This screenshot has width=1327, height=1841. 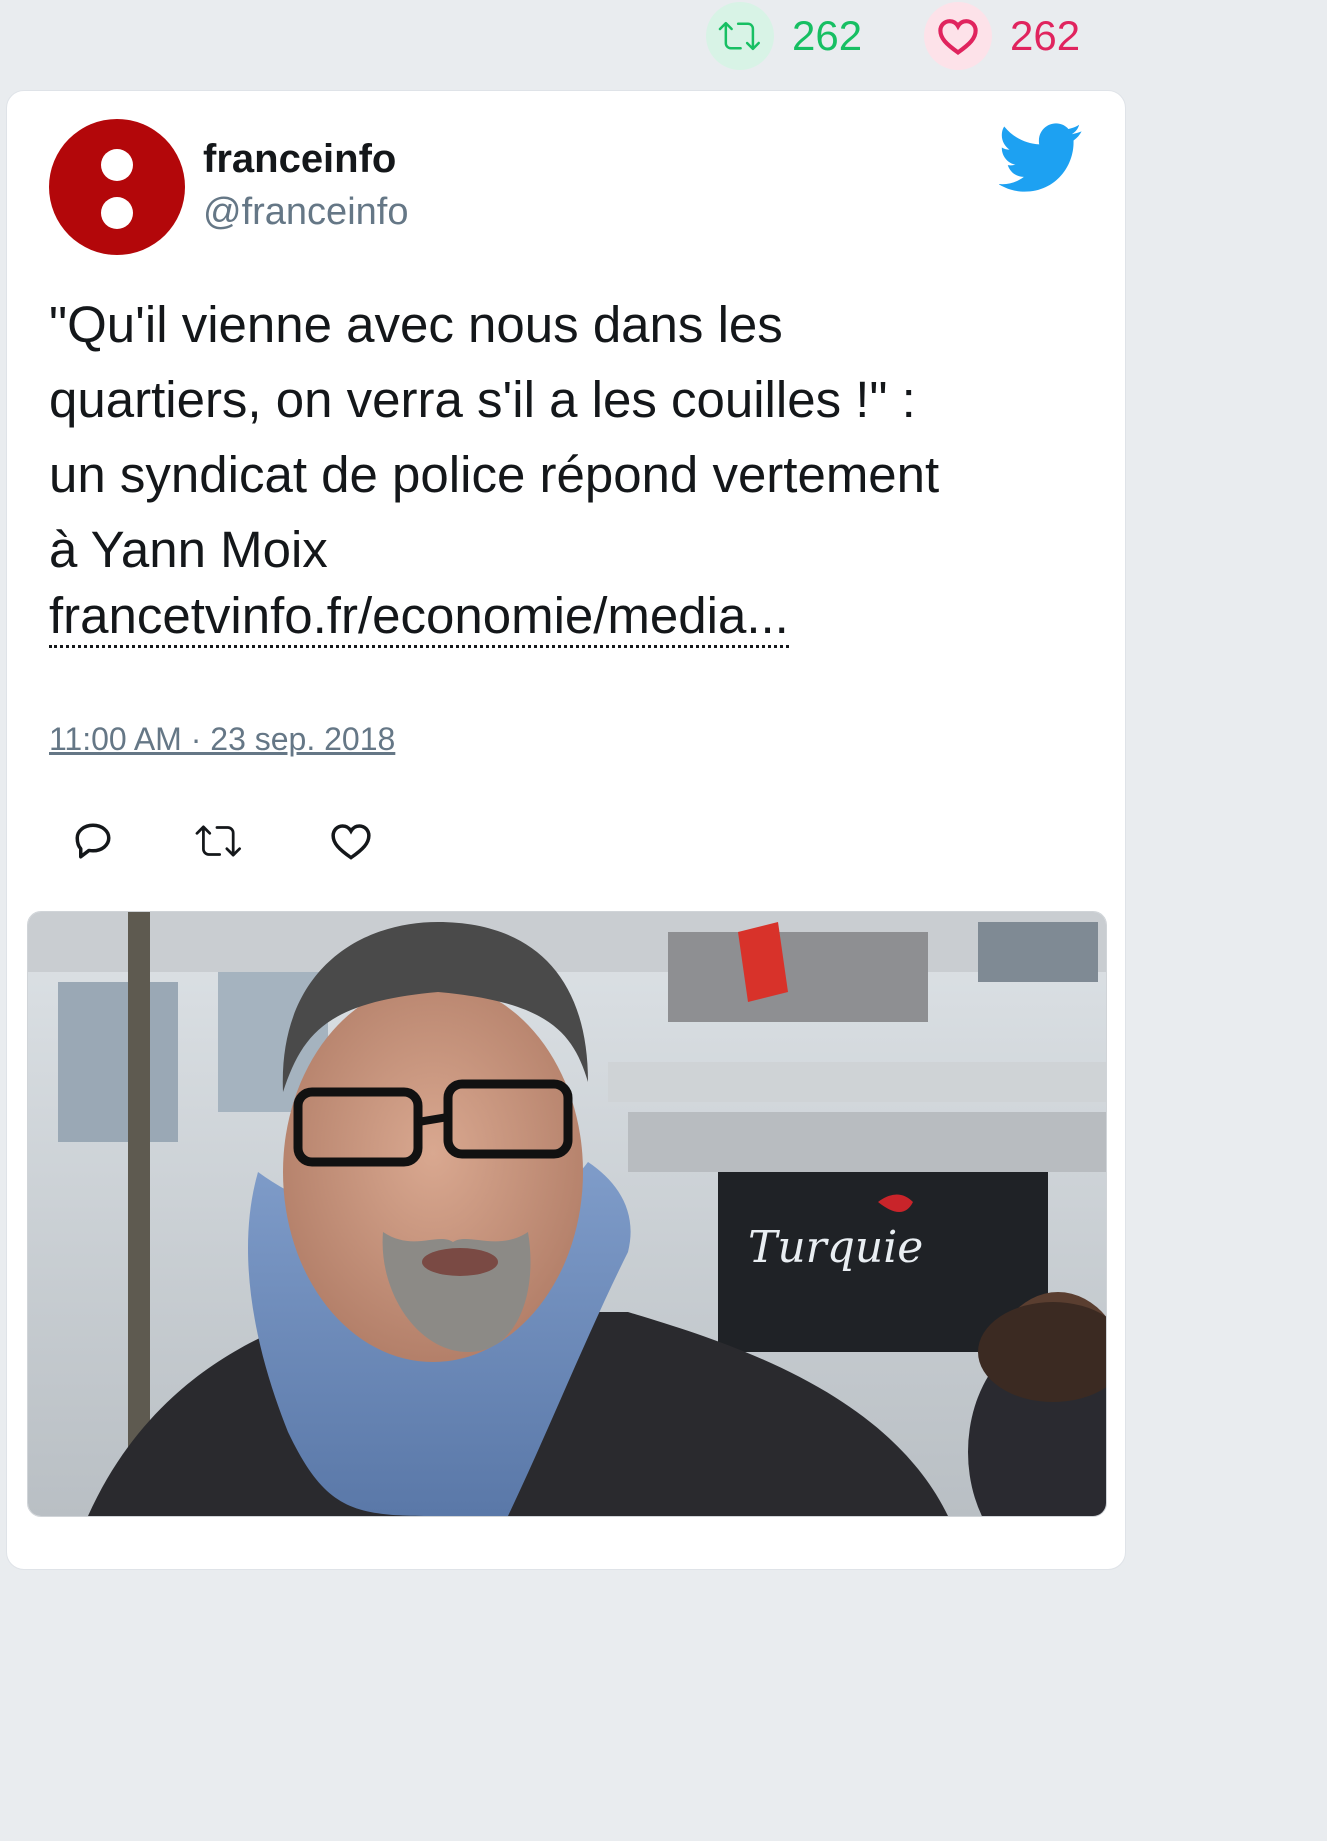 I want to click on reply-icon, so click(x=93, y=841).